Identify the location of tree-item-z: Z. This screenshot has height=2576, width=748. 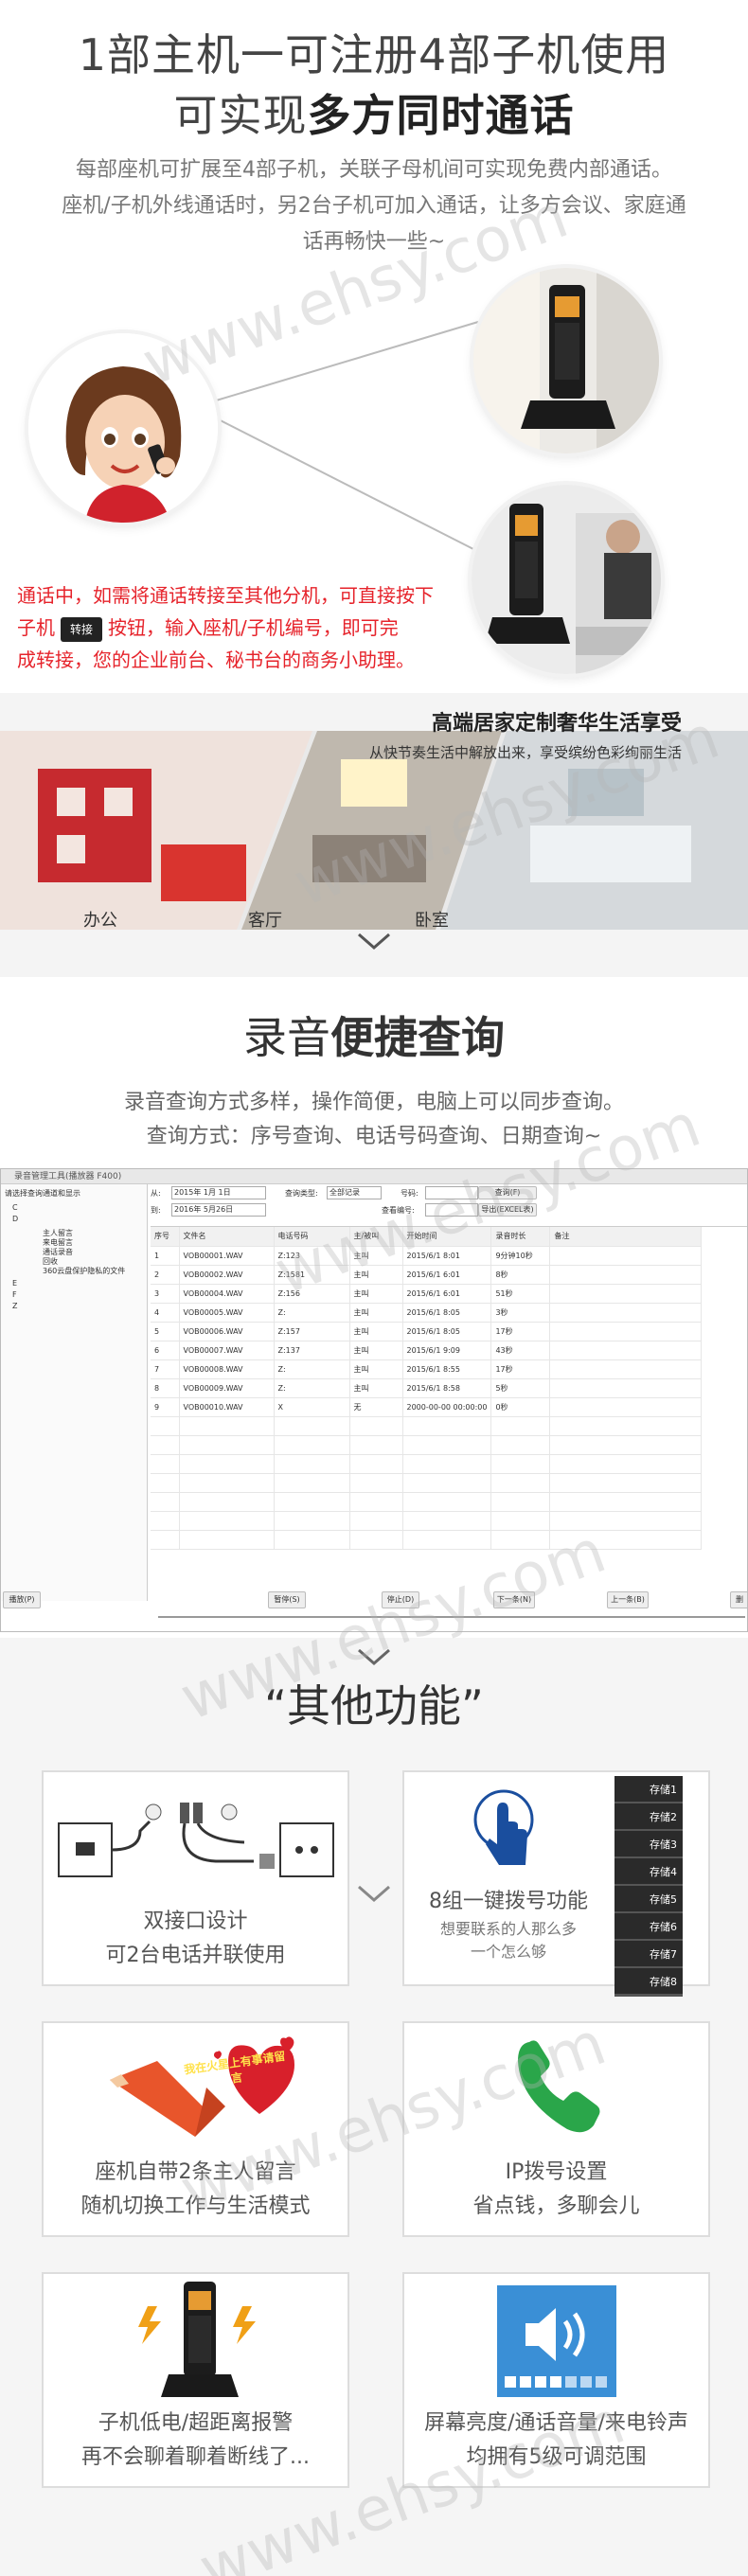
(15, 1306).